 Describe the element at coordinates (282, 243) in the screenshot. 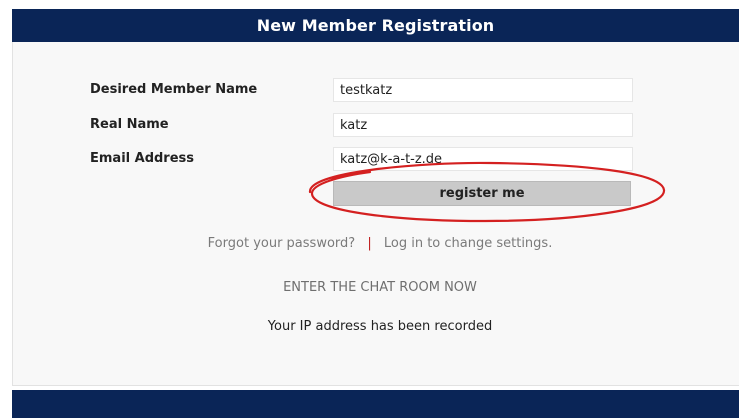

I see `forgot-password-link: Forgot your password?` at that location.